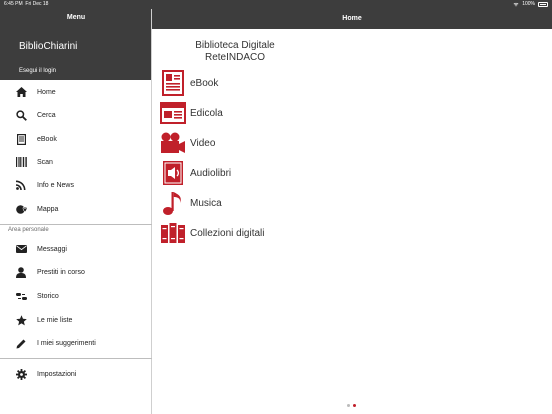  I want to click on library-title-line1: Biblioteca Digitale, so click(235, 45).